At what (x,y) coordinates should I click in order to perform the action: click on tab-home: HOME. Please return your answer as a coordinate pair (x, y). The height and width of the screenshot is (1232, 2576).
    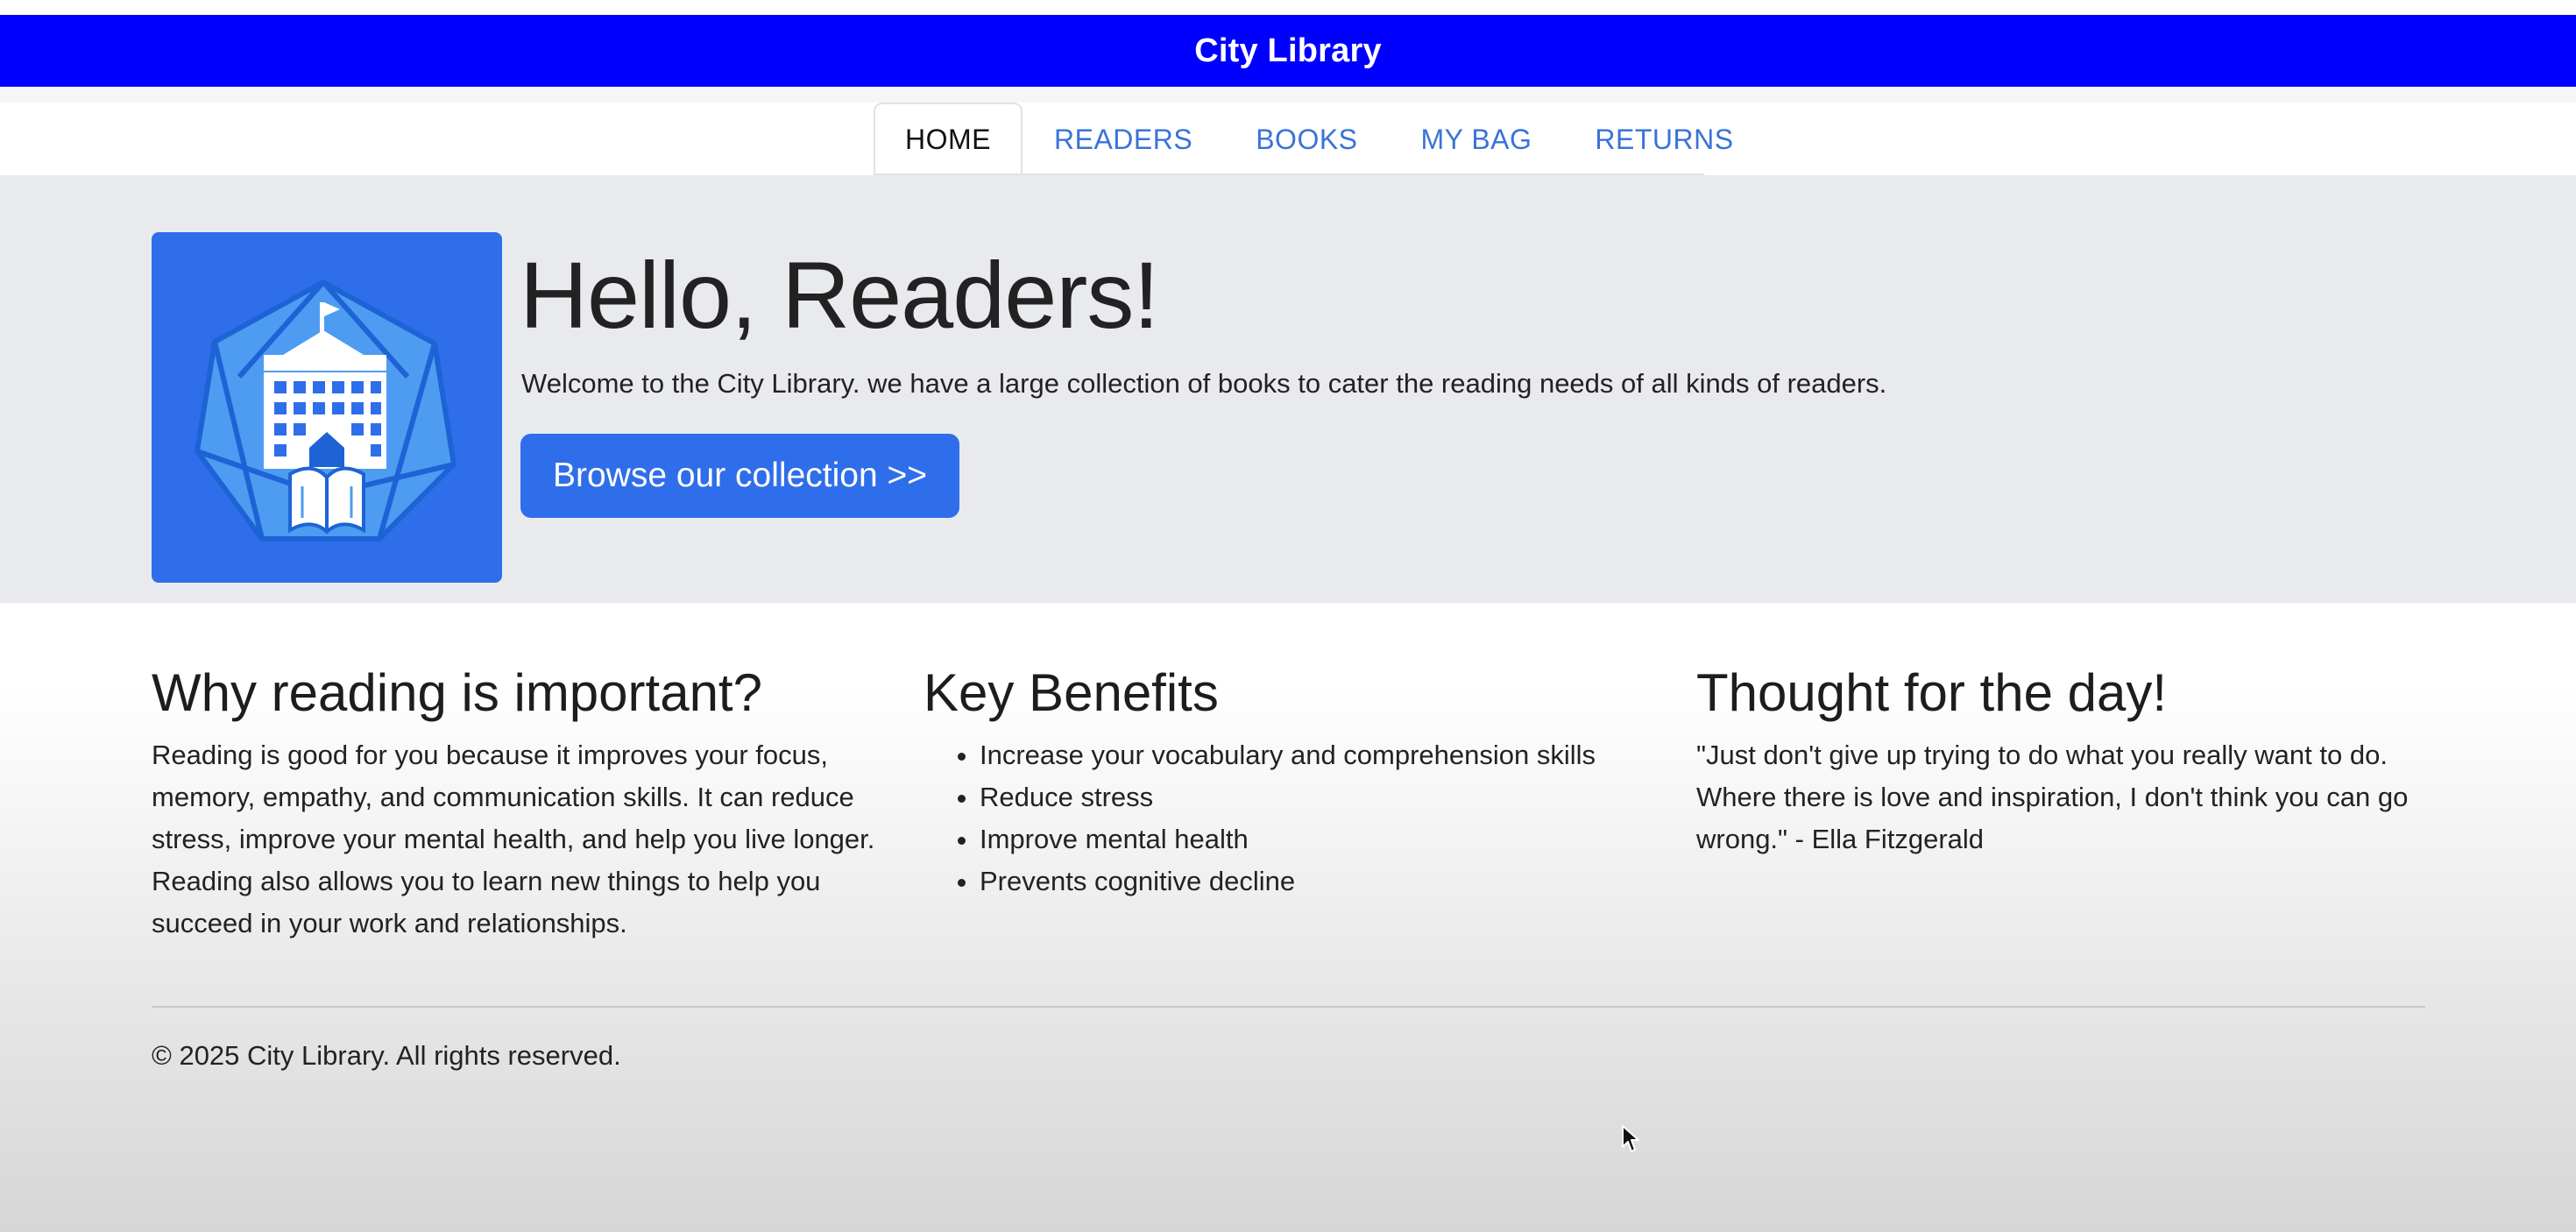
    Looking at the image, I should click on (948, 139).